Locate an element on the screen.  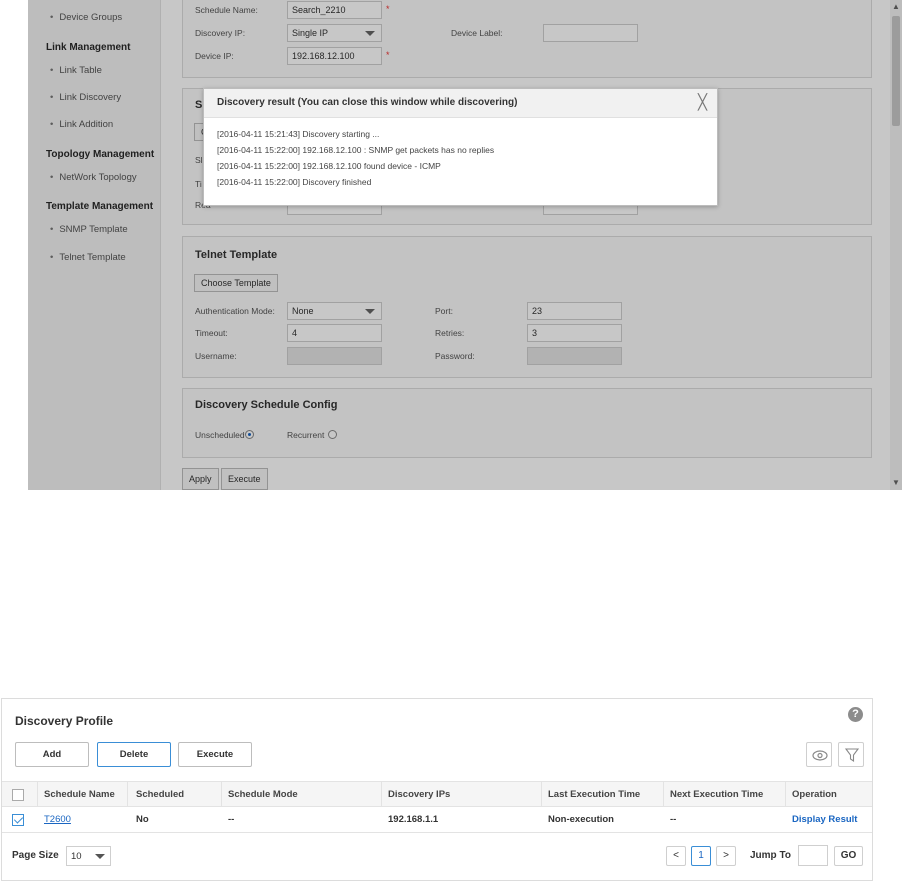
delete-button: Delete is located at coordinates (134, 754).